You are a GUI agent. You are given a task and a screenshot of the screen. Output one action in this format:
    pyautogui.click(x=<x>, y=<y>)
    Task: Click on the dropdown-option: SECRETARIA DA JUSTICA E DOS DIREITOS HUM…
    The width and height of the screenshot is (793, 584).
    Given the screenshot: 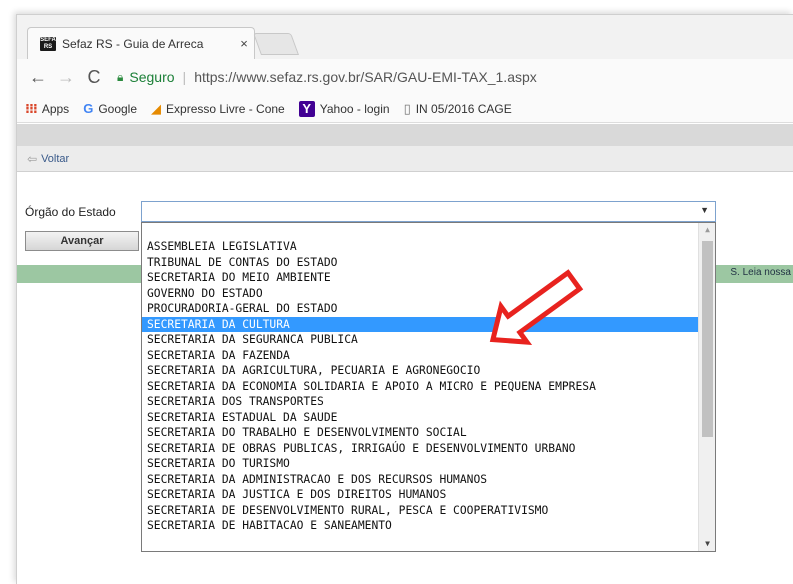 What is the action you would take?
    pyautogui.click(x=420, y=495)
    